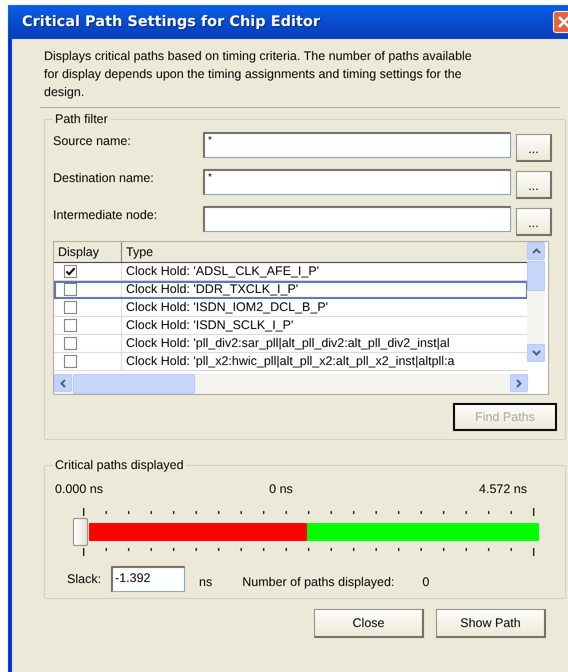 This screenshot has width=568, height=672. I want to click on field-label: Source name:, so click(92, 141).